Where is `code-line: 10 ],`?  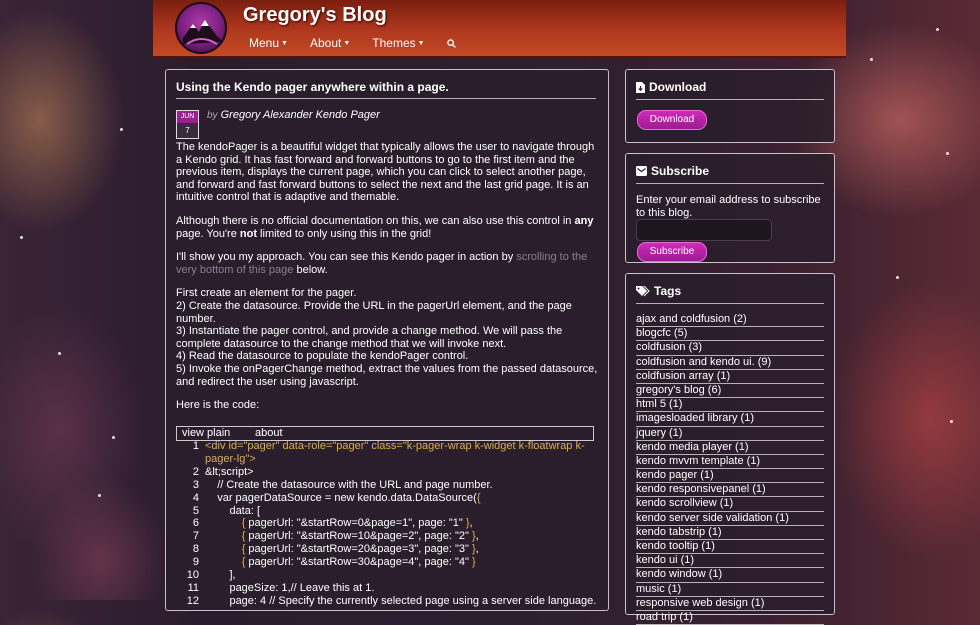 code-line: 10 ], is located at coordinates (211, 575).